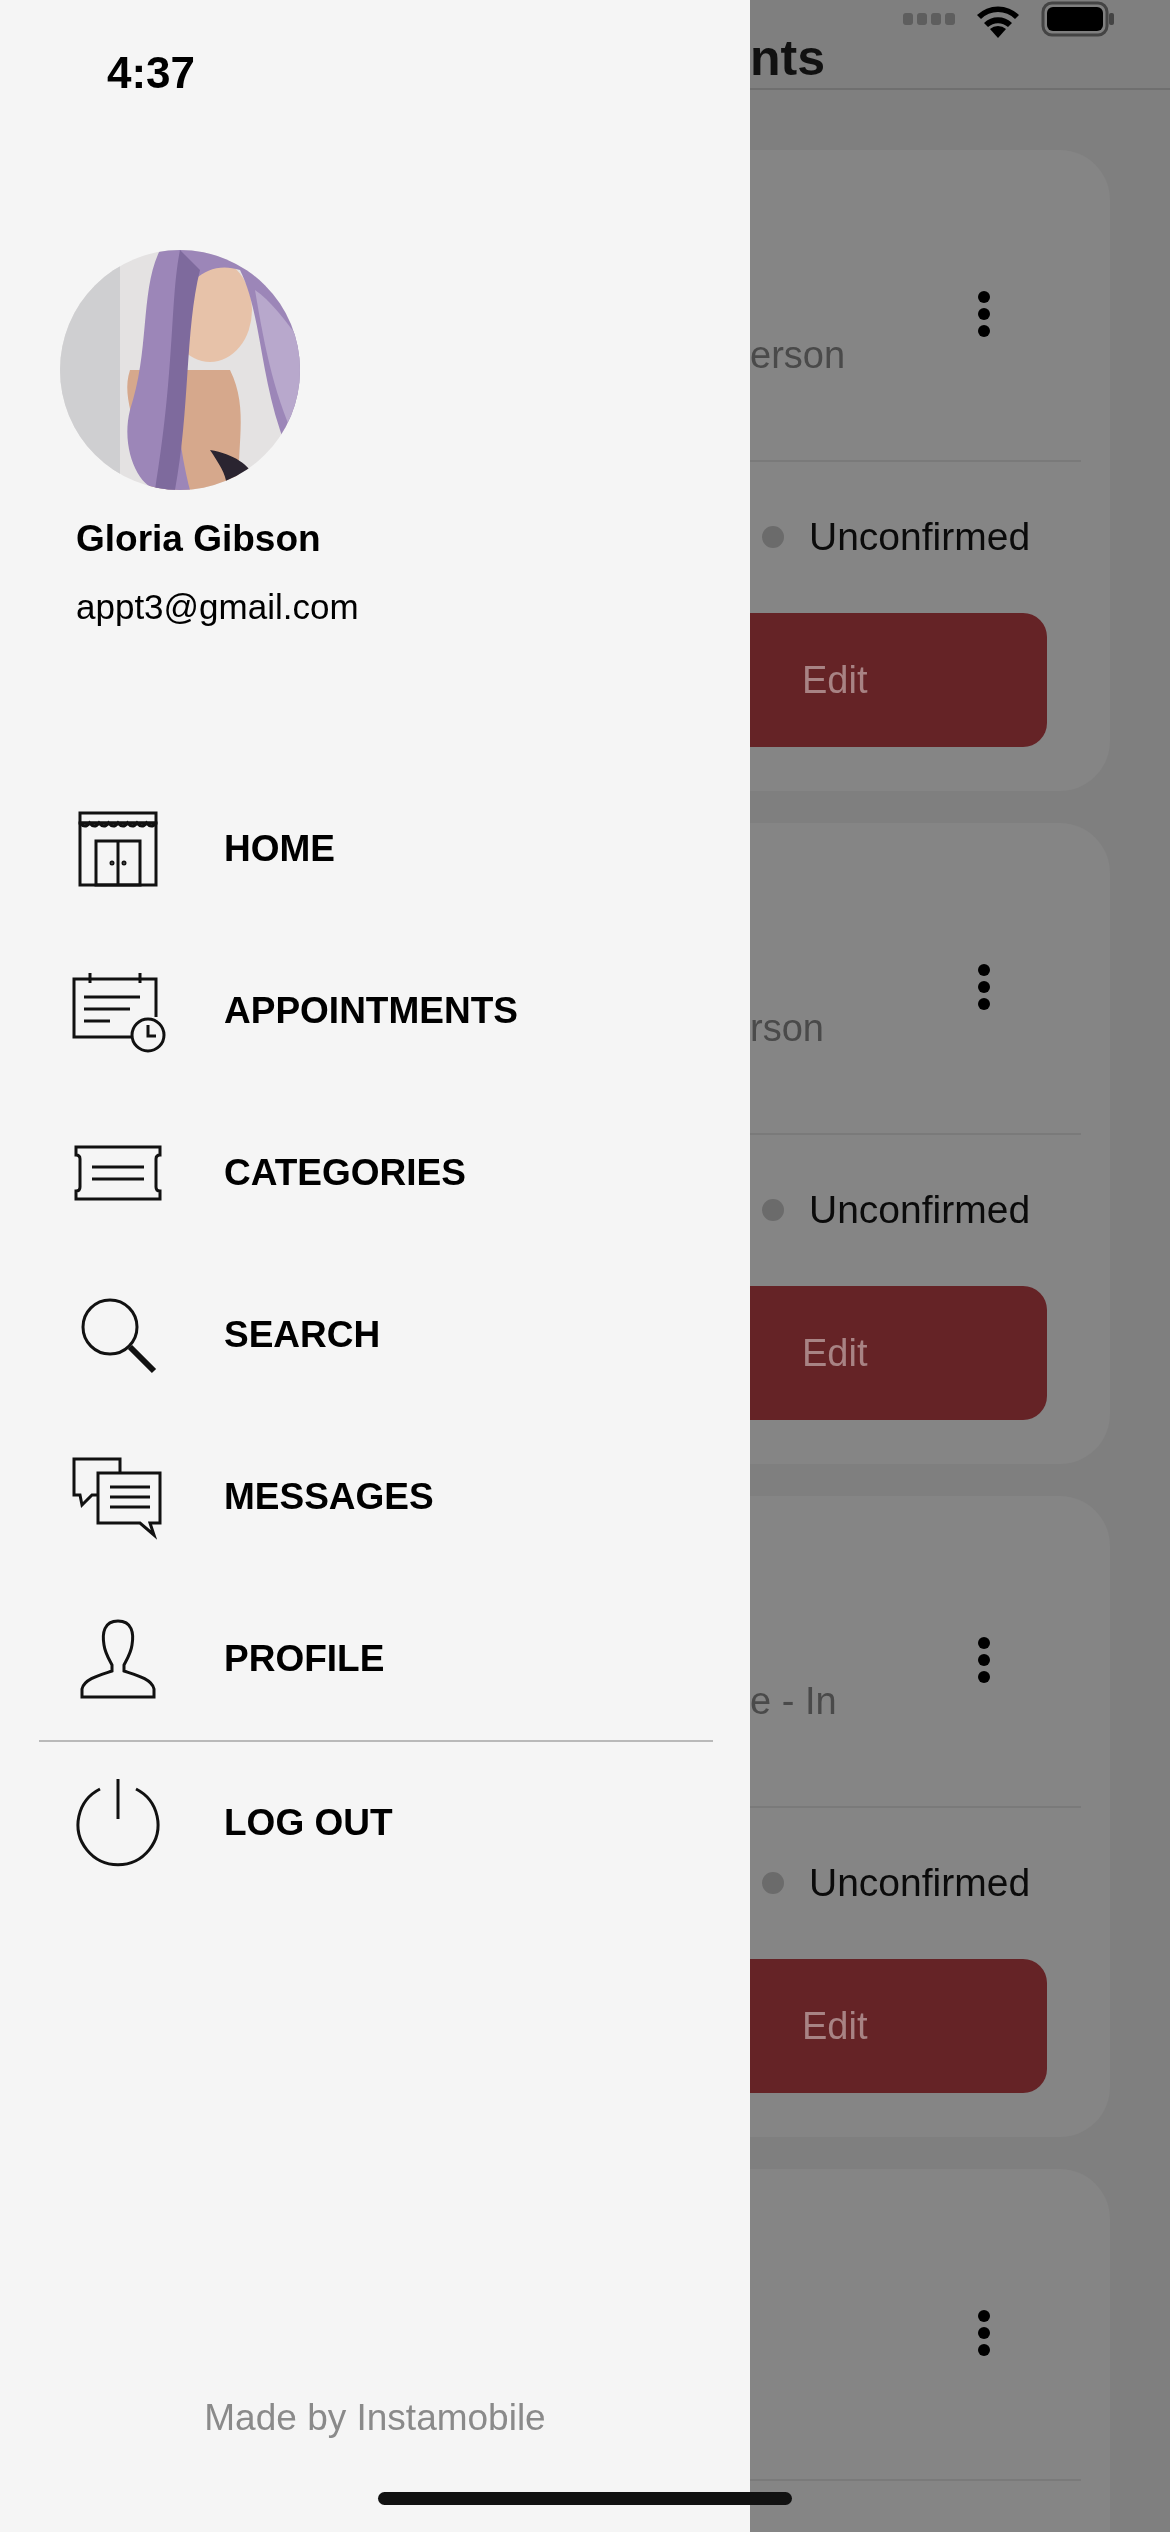 This screenshot has width=1170, height=2532. I want to click on logout-item: LOG OUT, so click(375, 1823).